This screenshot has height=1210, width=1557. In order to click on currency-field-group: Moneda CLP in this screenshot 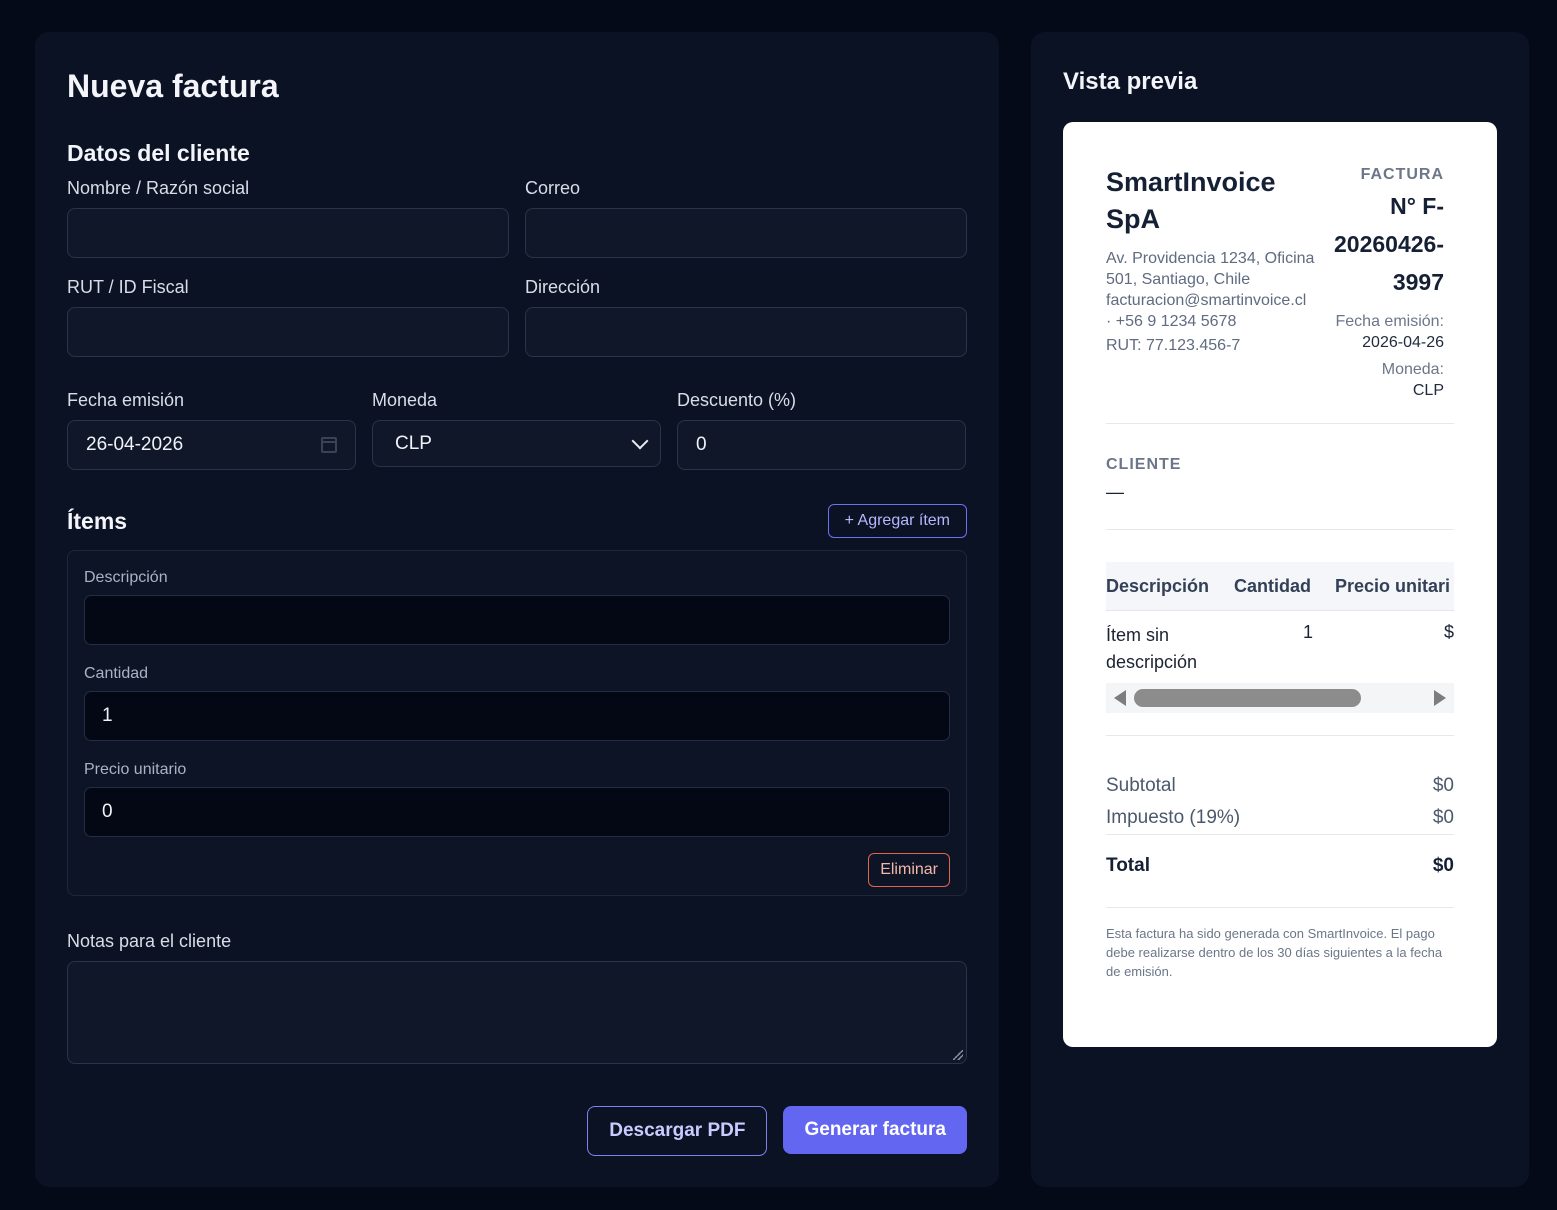, I will do `click(516, 429)`.